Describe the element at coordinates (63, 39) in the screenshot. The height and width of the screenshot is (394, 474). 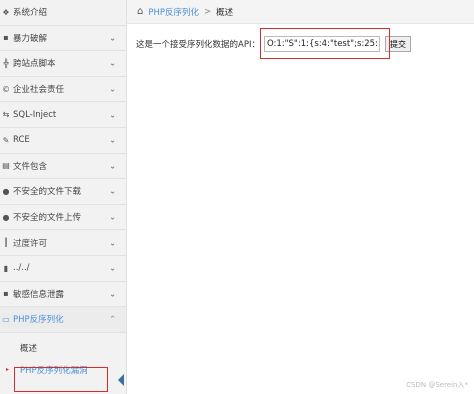
I see `sidebar-item-brute-force: ▪ 暴力破解 ⌄` at that location.